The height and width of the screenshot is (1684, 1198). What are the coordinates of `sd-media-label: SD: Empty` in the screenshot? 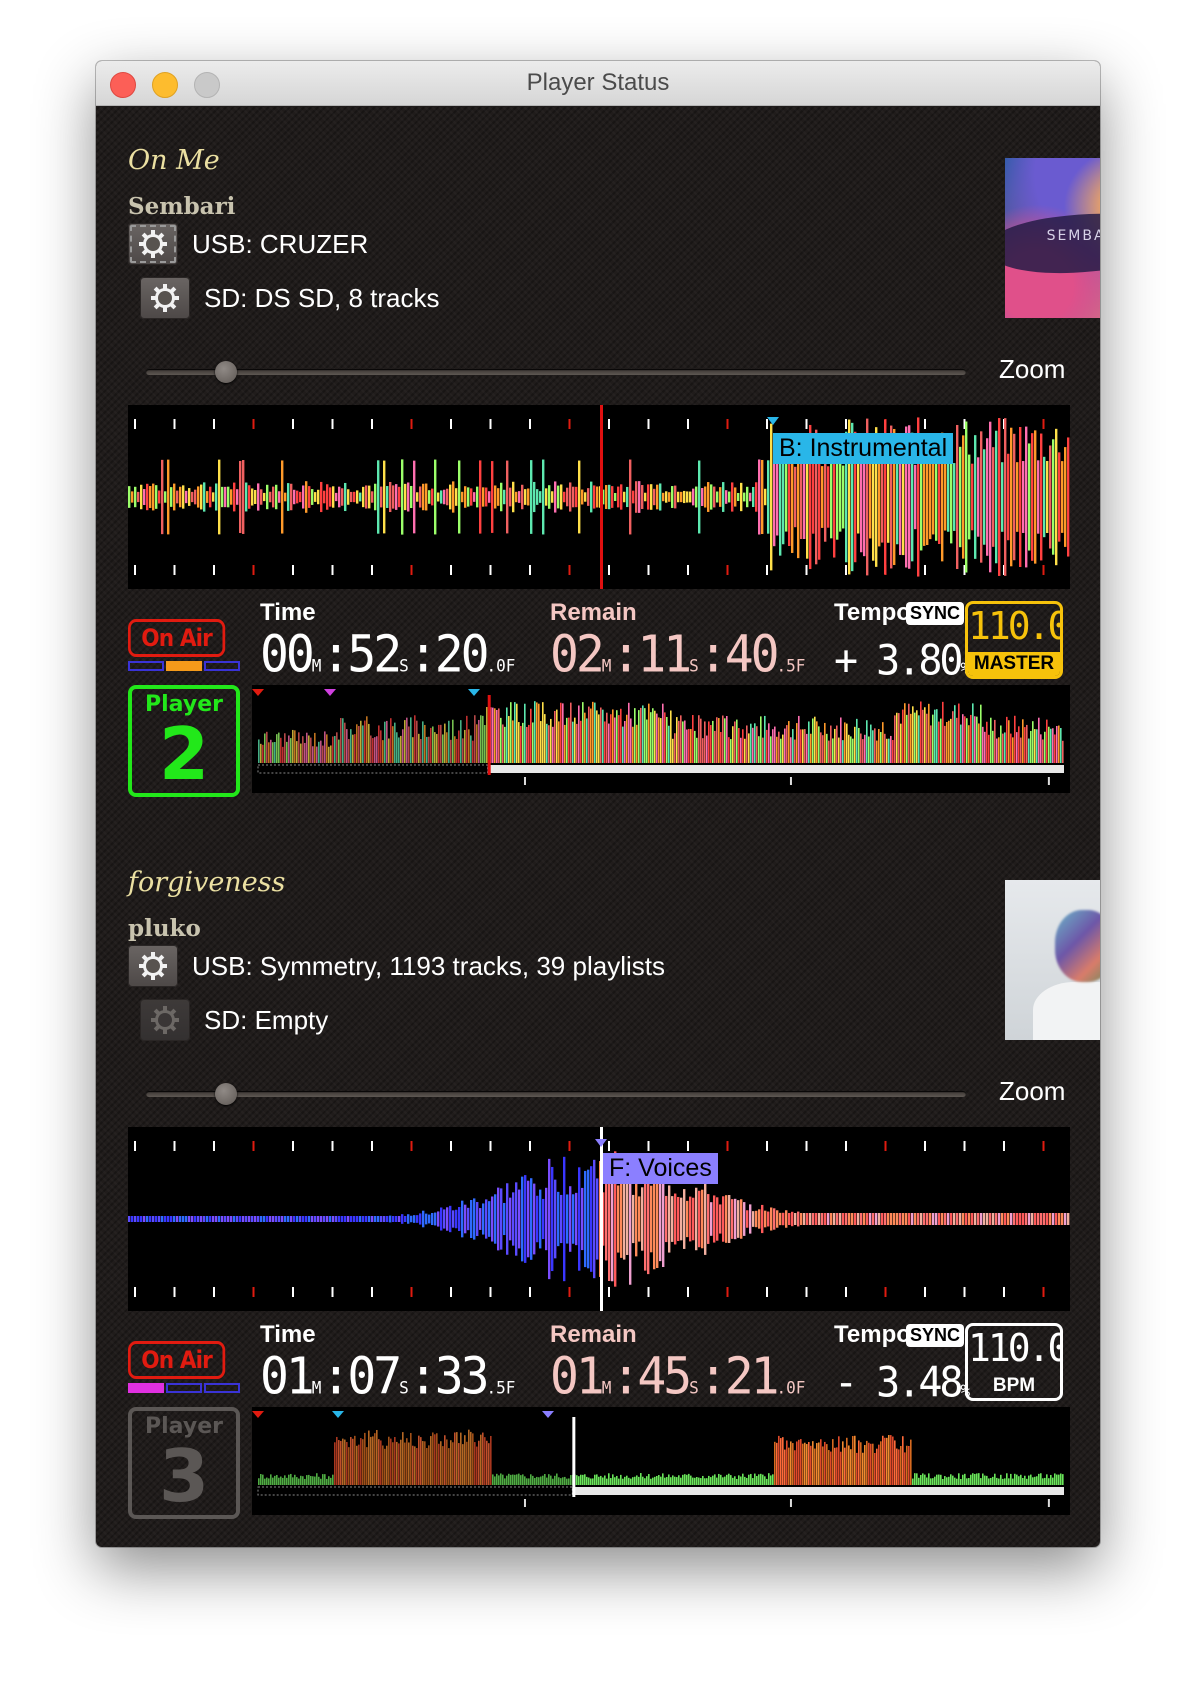 It's located at (266, 1019).